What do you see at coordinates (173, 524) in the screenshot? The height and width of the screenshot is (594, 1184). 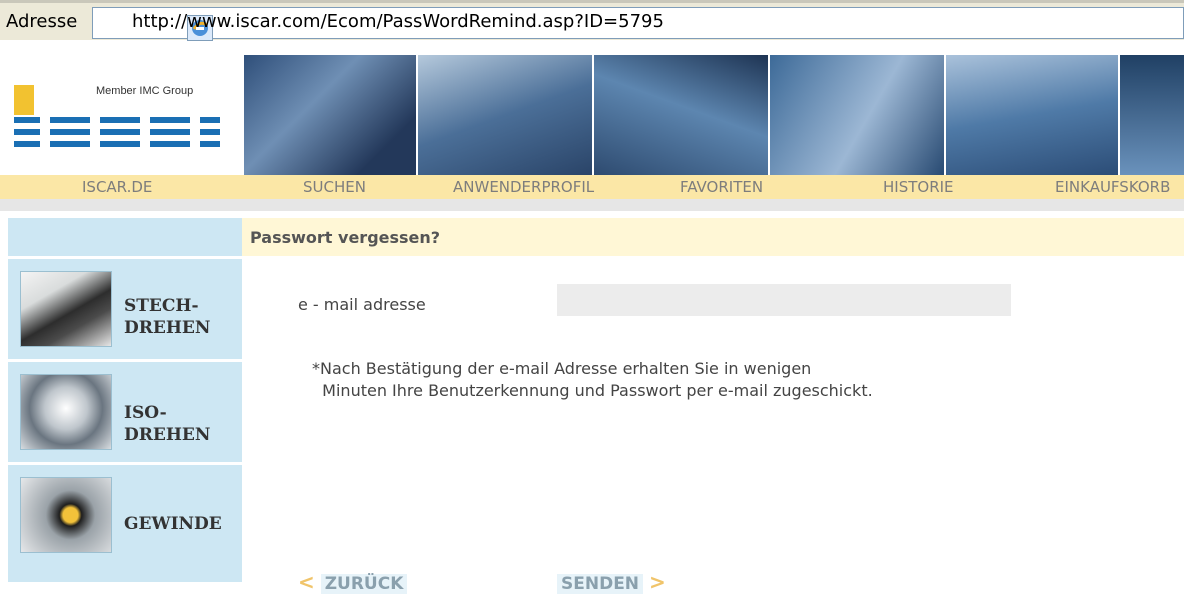 I see `sidebar-item-label: GEWINDE` at bounding box center [173, 524].